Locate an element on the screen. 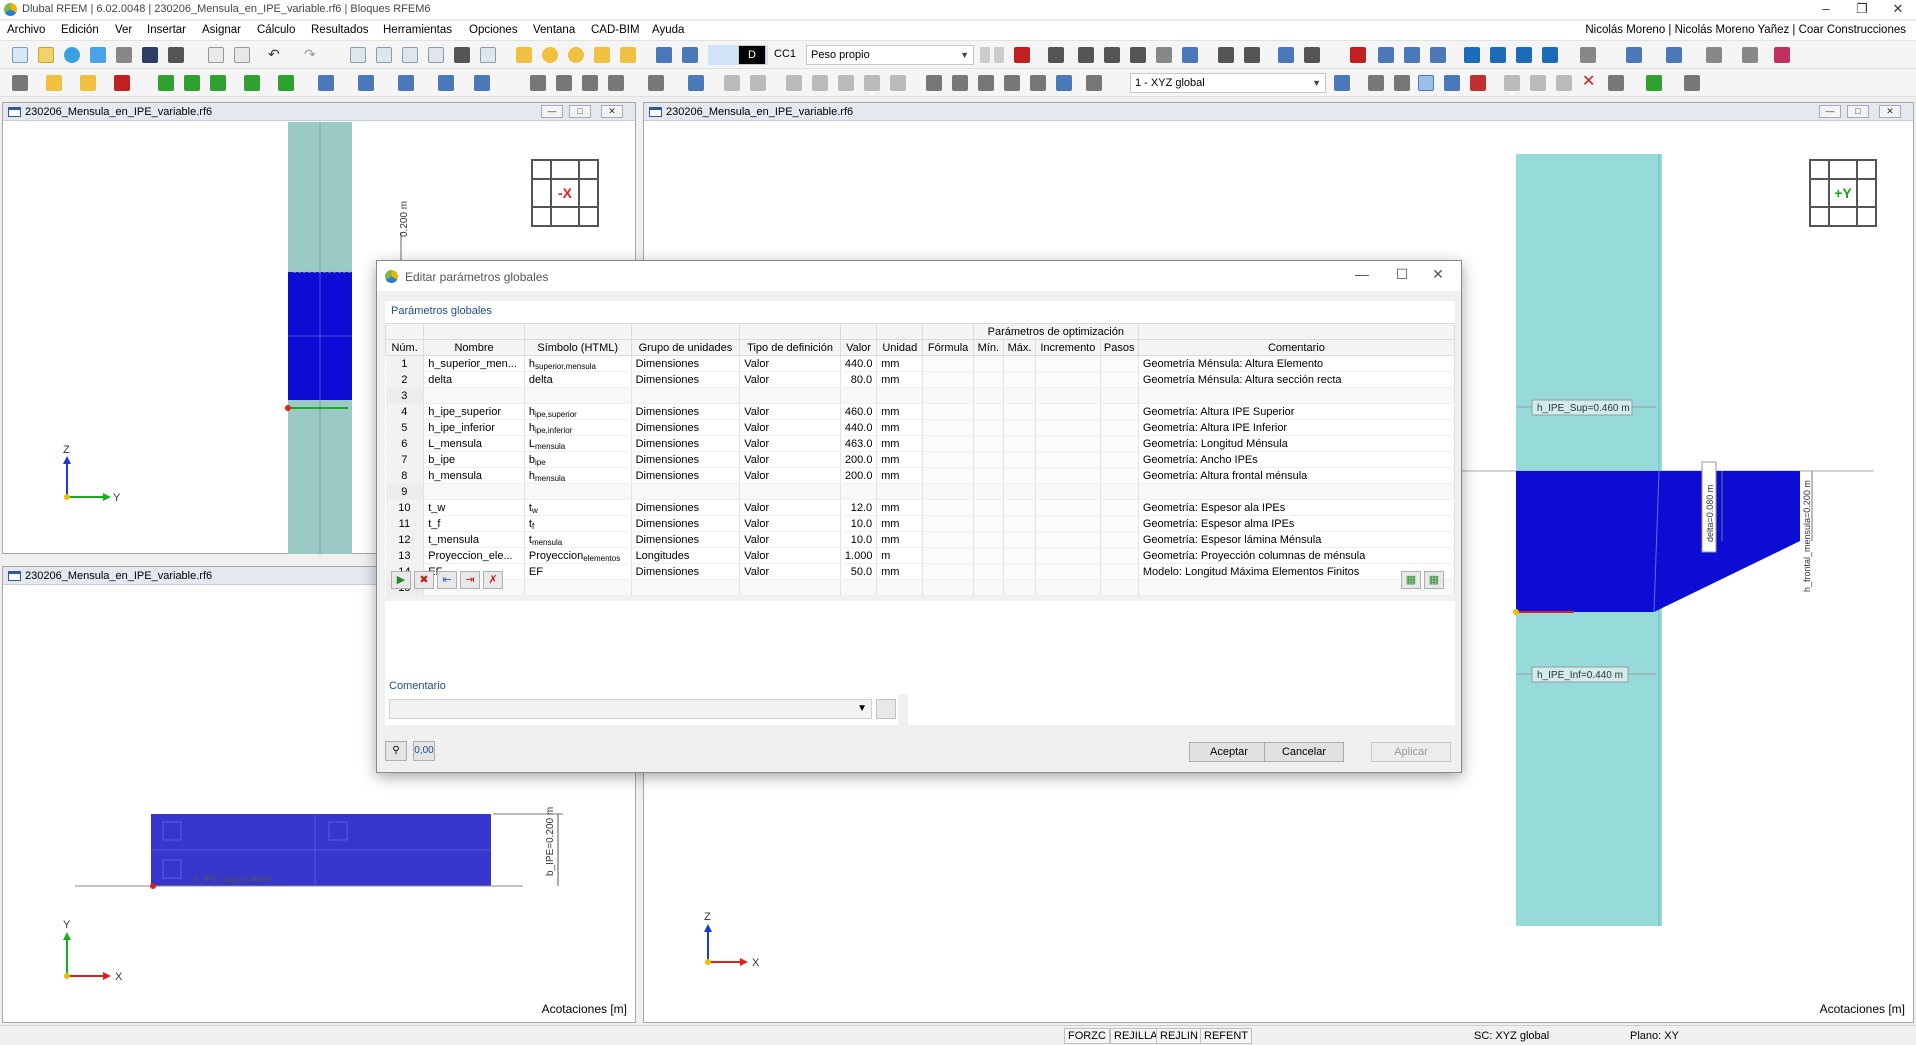  merge-icon is located at coordinates (590, 83).